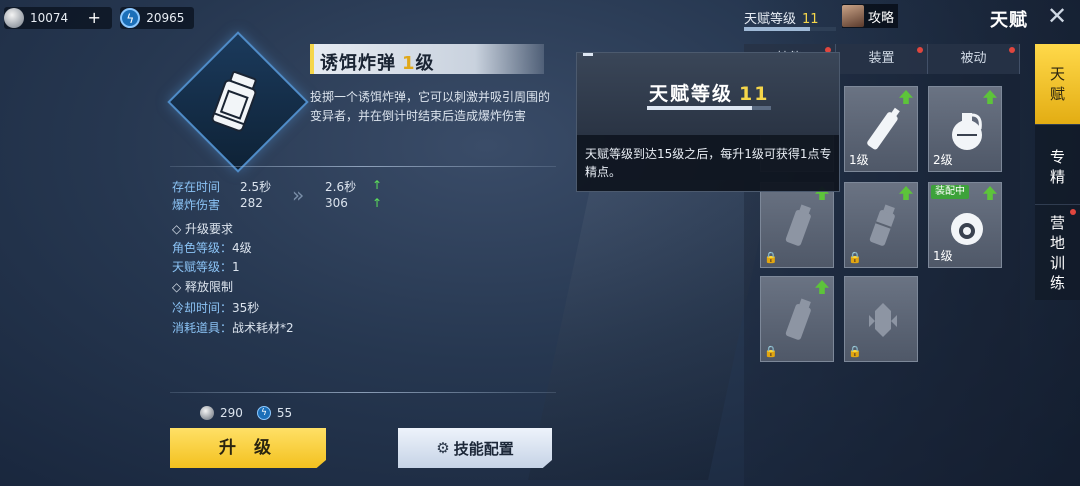 The height and width of the screenshot is (486, 1080). I want to click on guide-button: 攻略, so click(870, 16).